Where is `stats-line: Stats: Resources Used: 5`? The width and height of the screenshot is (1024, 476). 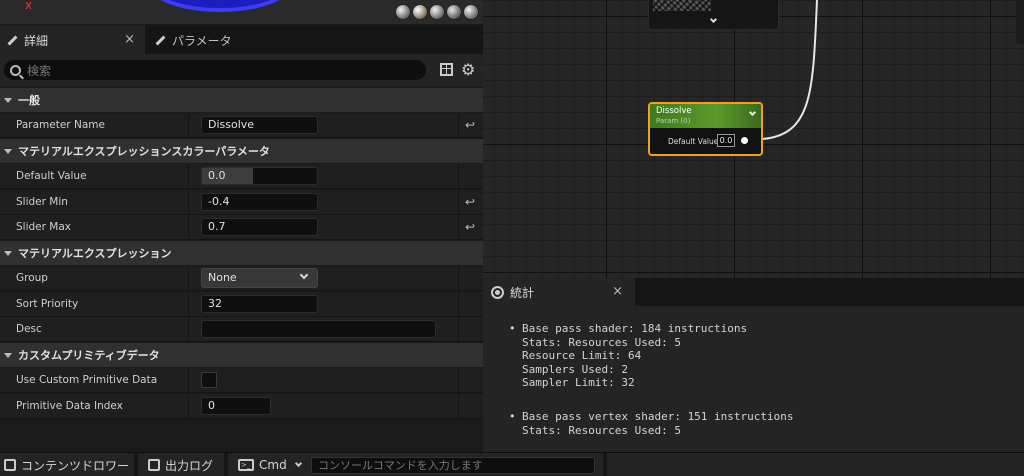 stats-line: Stats: Resources Used: 5 is located at coordinates (601, 342).